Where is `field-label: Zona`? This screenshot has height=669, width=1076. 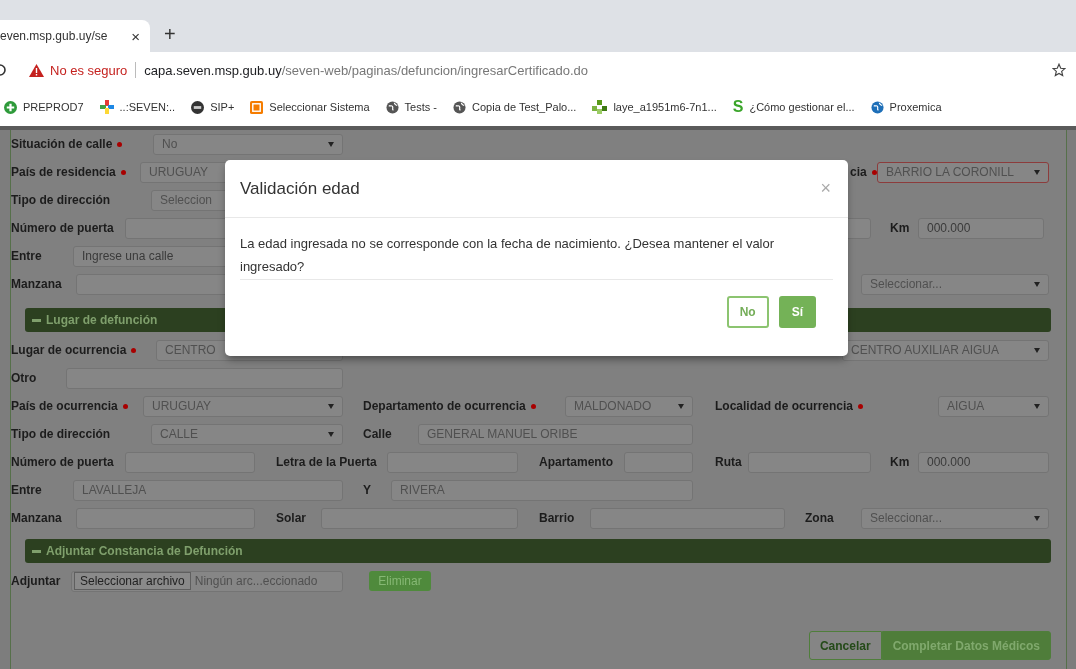
field-label: Zona is located at coordinates (820, 518).